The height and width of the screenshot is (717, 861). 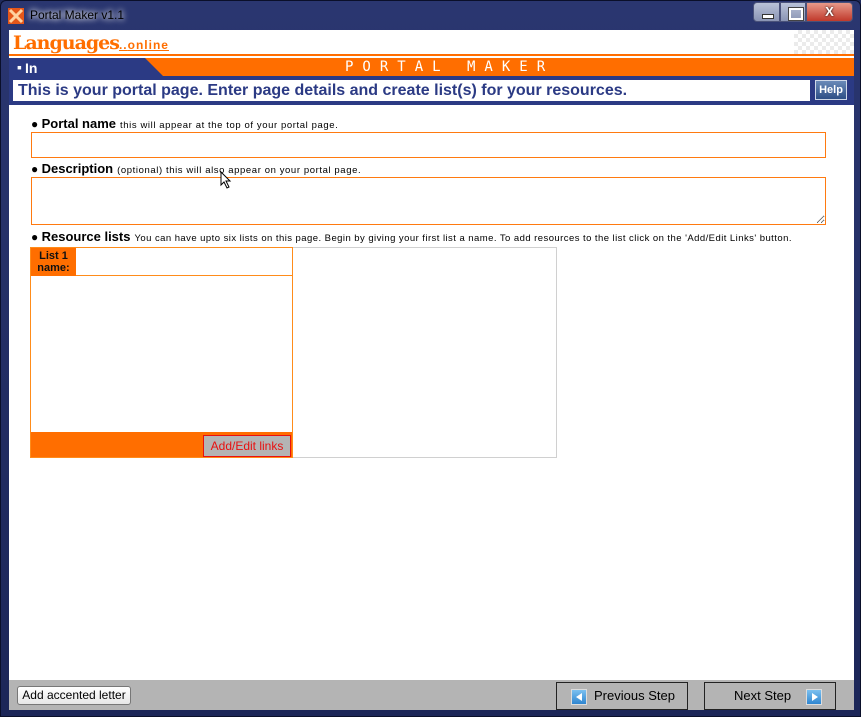 I want to click on logo-bar: Languages..online, so click(x=431, y=43).